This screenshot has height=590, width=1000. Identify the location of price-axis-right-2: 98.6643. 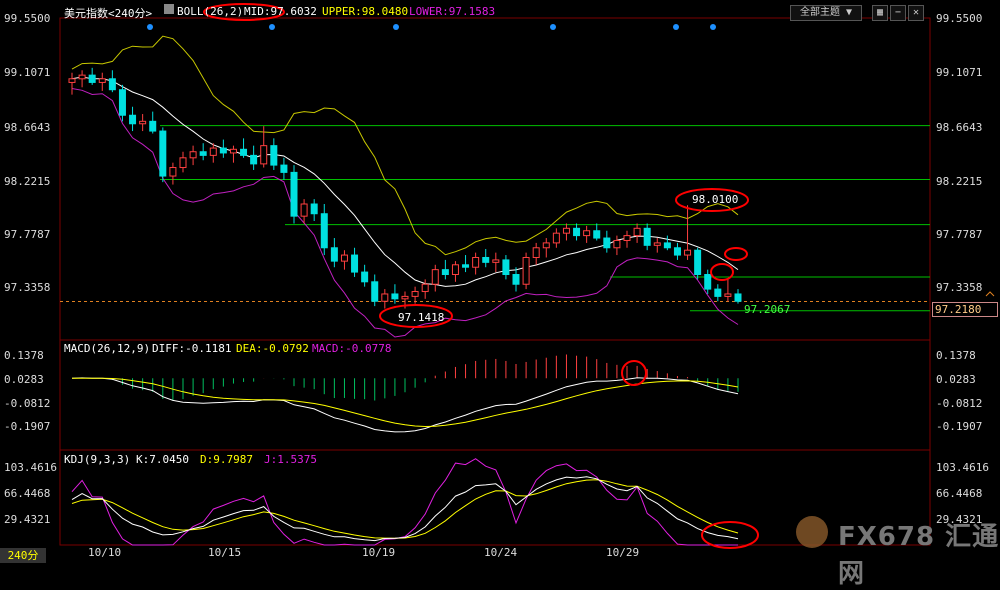
(959, 127).